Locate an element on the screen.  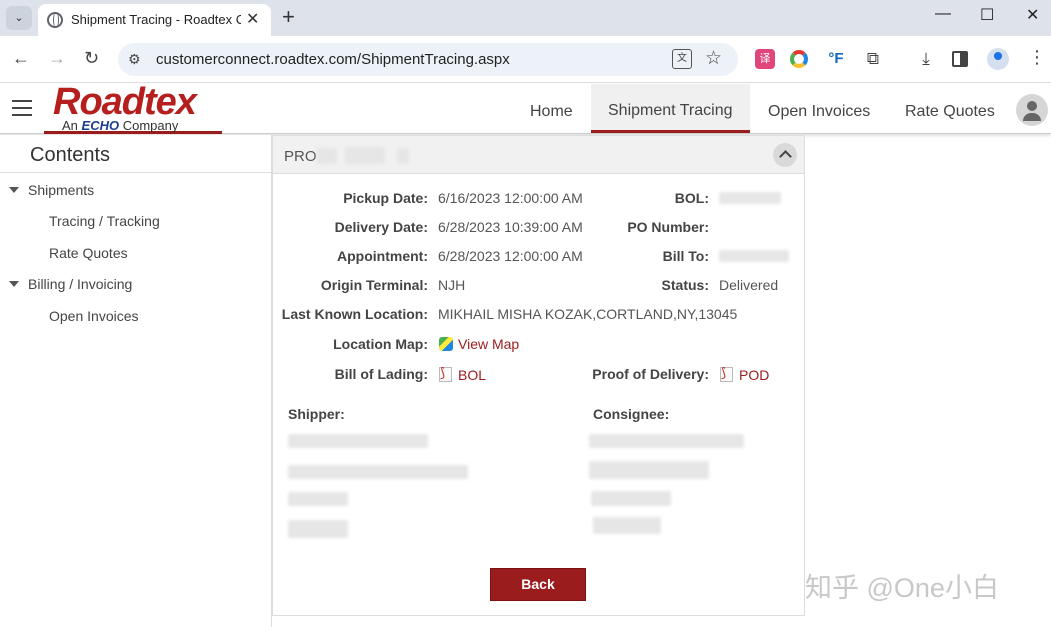
sidebar-item-tracing-tracking: Tracing / Tracking is located at coordinates (104, 221).